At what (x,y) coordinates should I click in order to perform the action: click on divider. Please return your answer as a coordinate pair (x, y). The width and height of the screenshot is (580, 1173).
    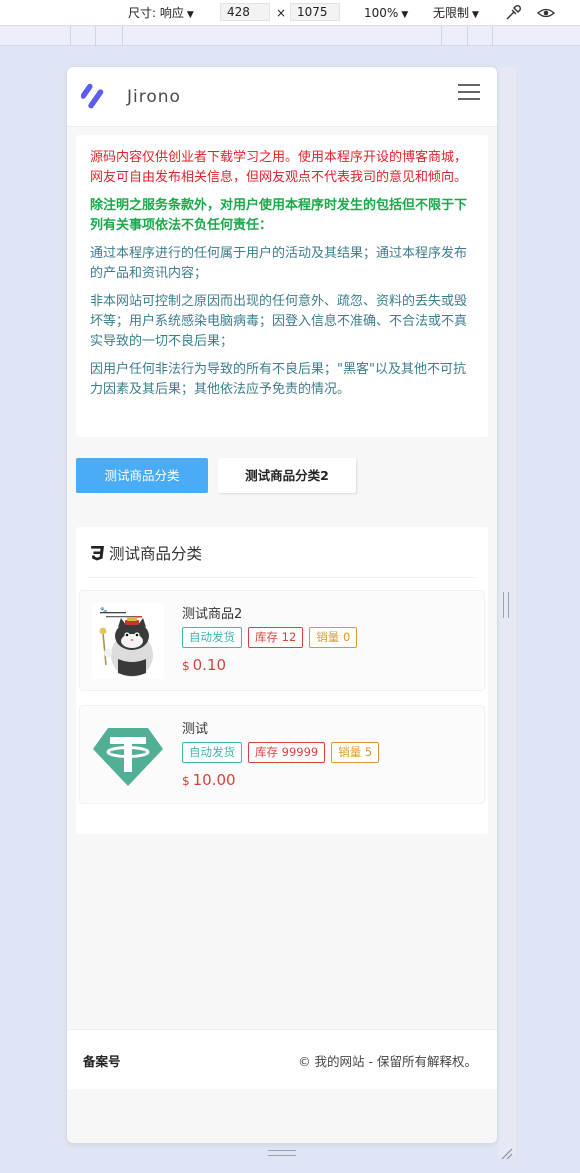
    Looking at the image, I should click on (282, 577).